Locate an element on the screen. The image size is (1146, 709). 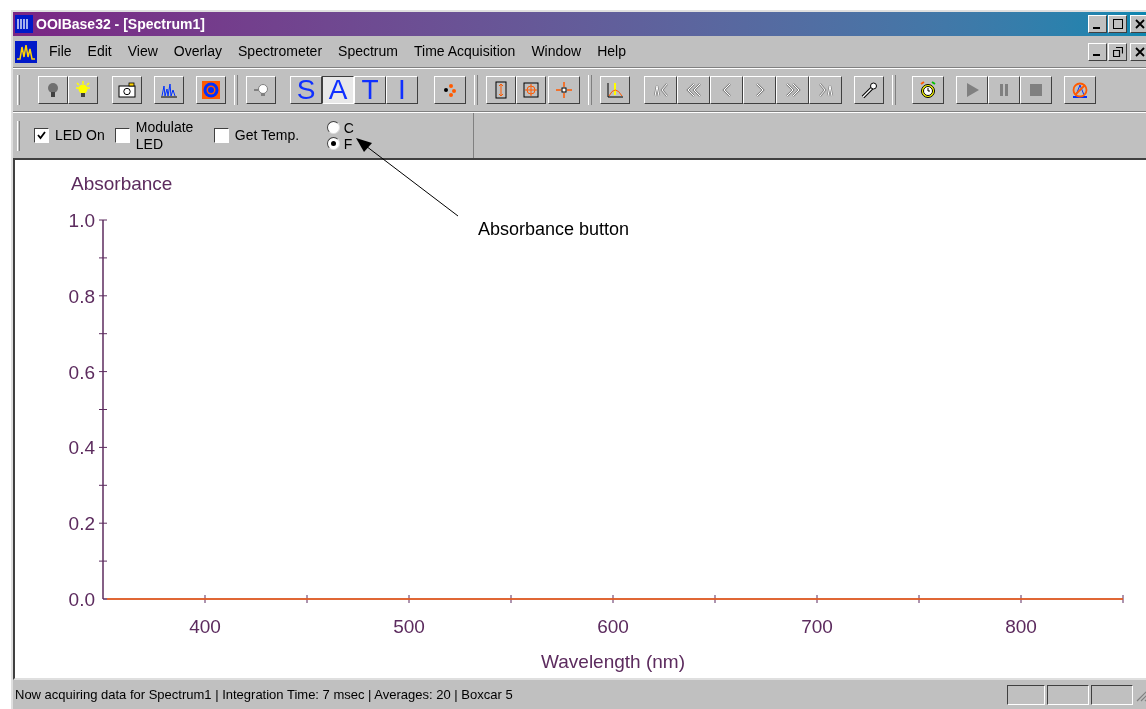
menu-item: Spectrum is located at coordinates (368, 51).